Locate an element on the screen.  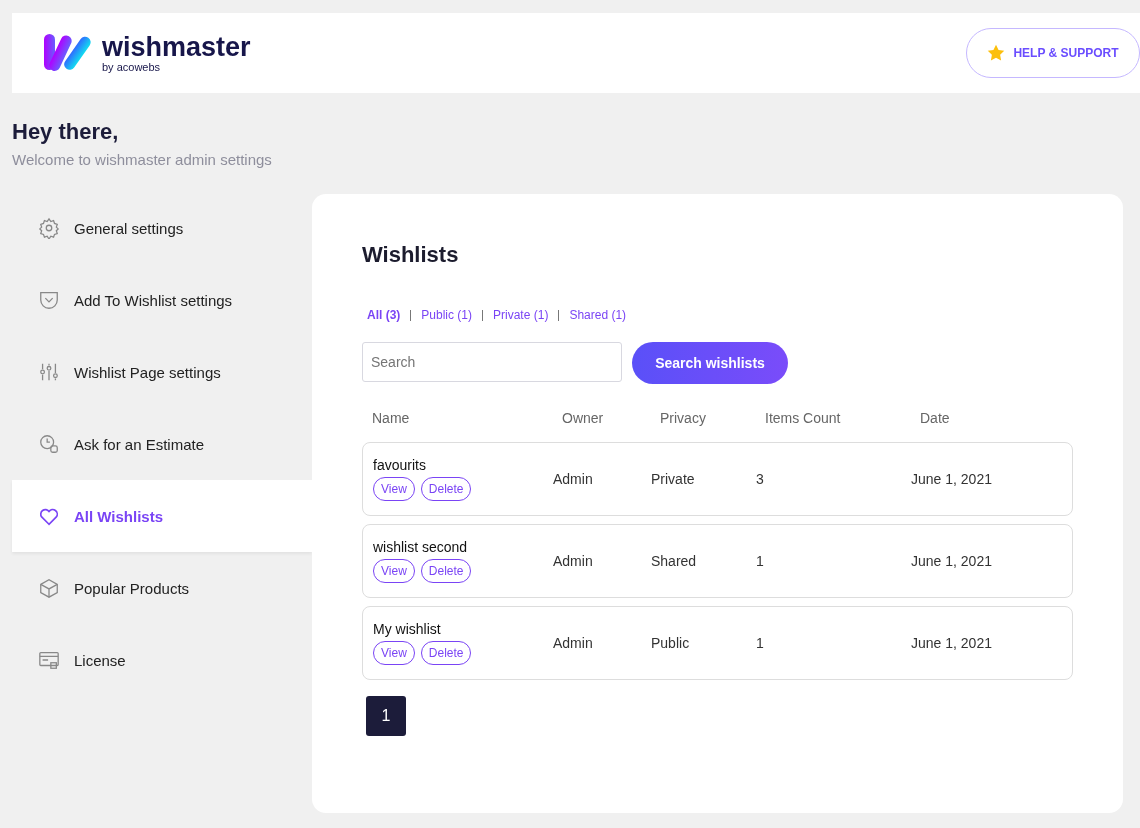
logo-icon is located at coordinates (68, 53).